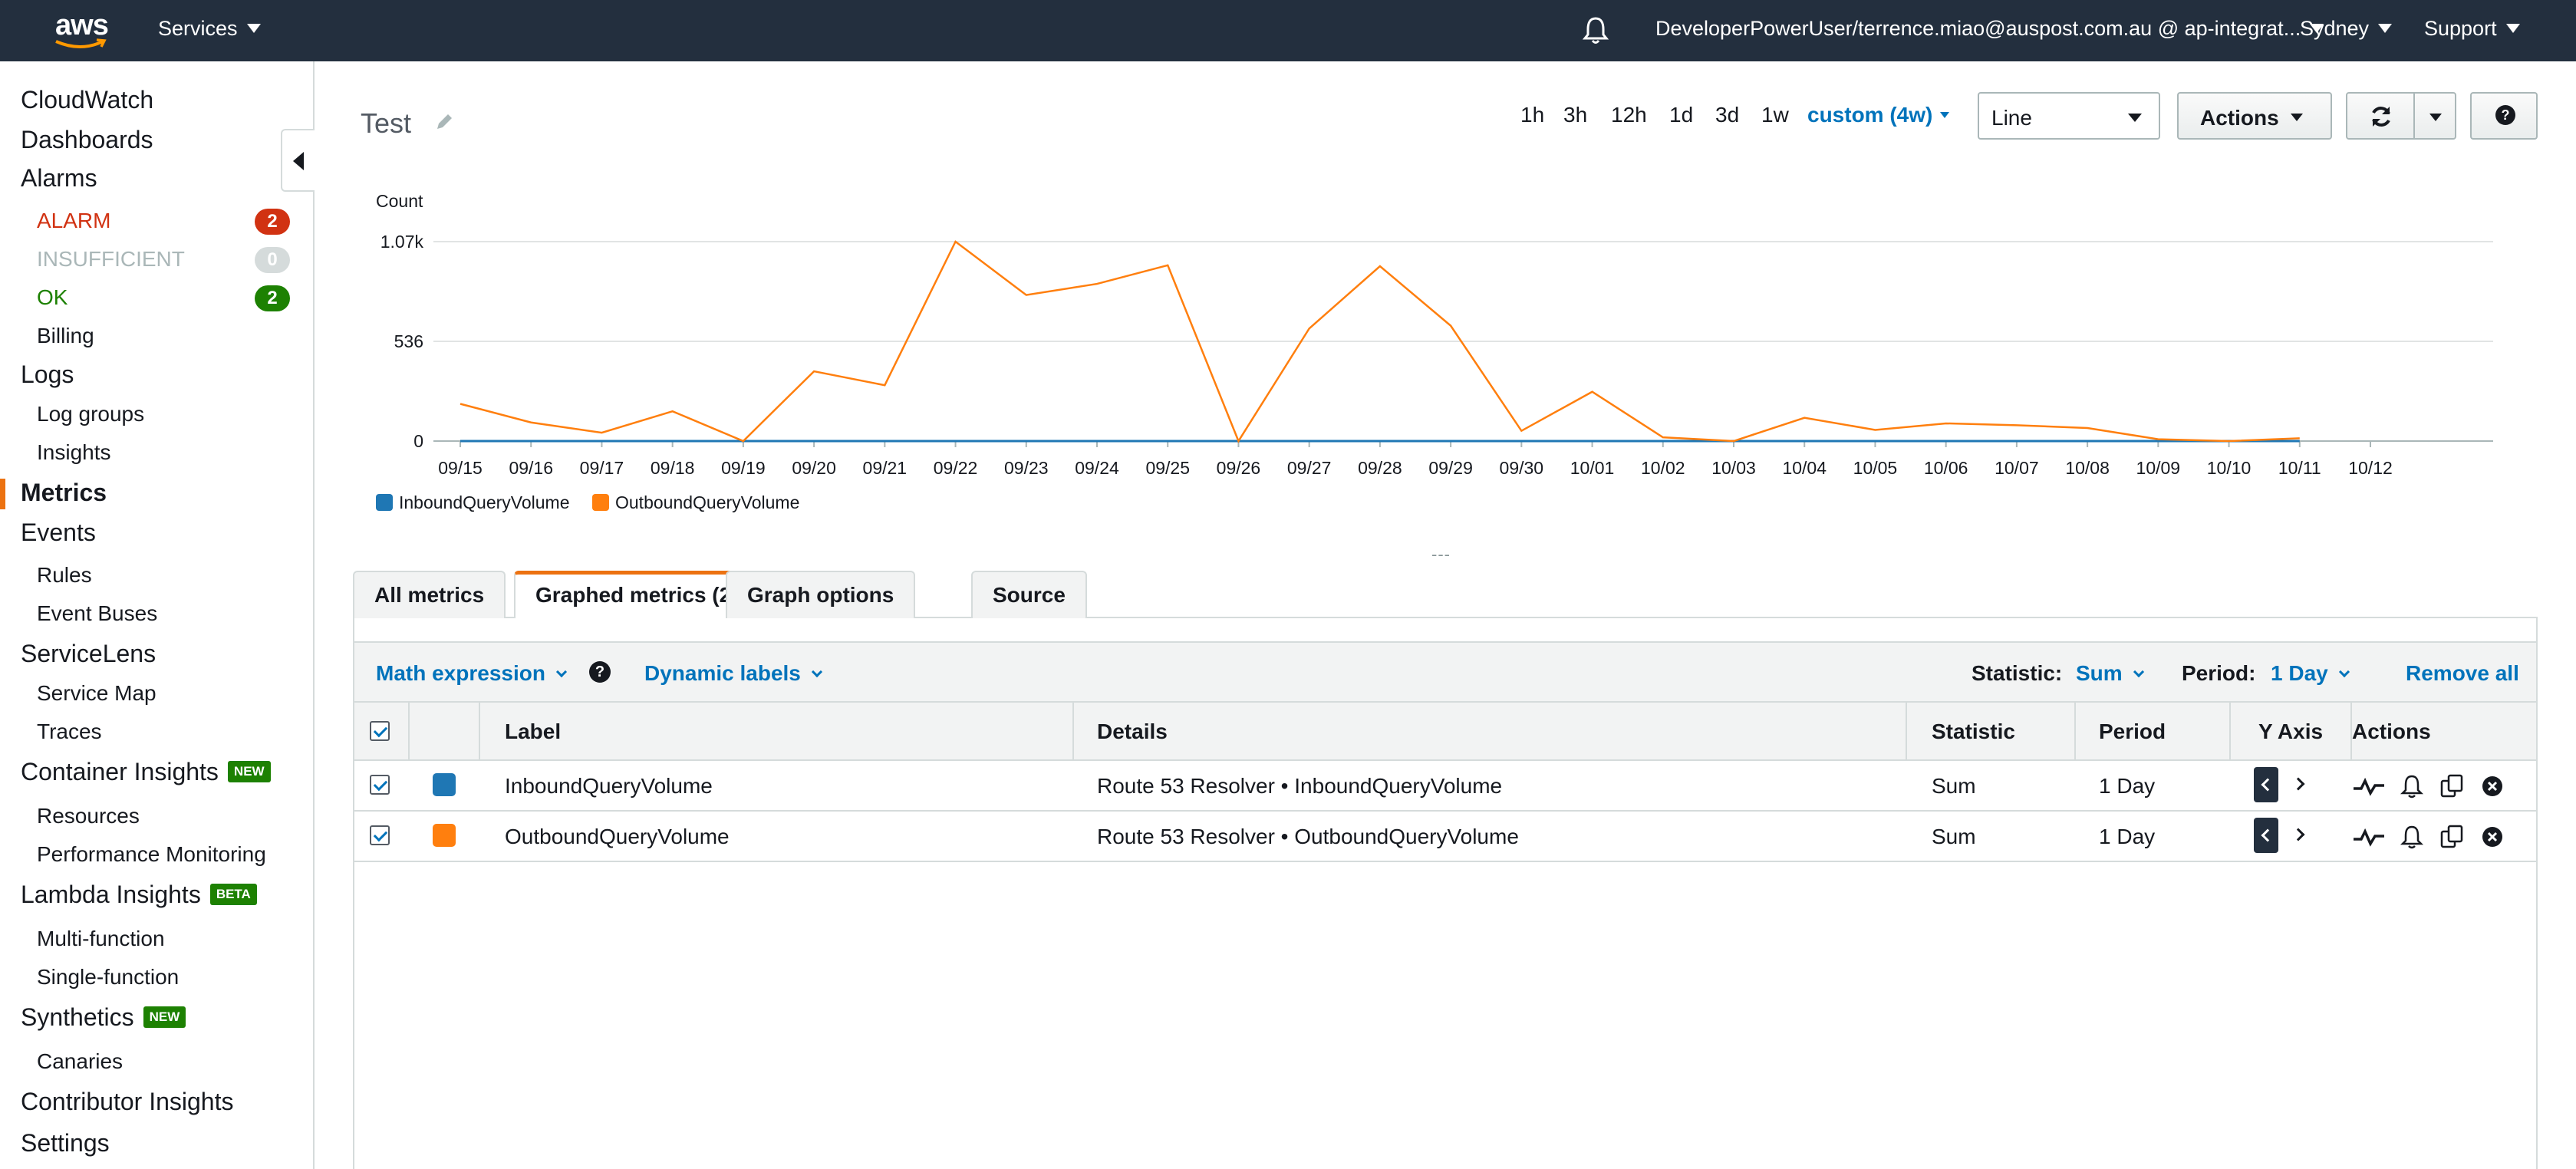  What do you see at coordinates (101, 939) in the screenshot?
I see `sidebar-item-multi-function: Multi-function` at bounding box center [101, 939].